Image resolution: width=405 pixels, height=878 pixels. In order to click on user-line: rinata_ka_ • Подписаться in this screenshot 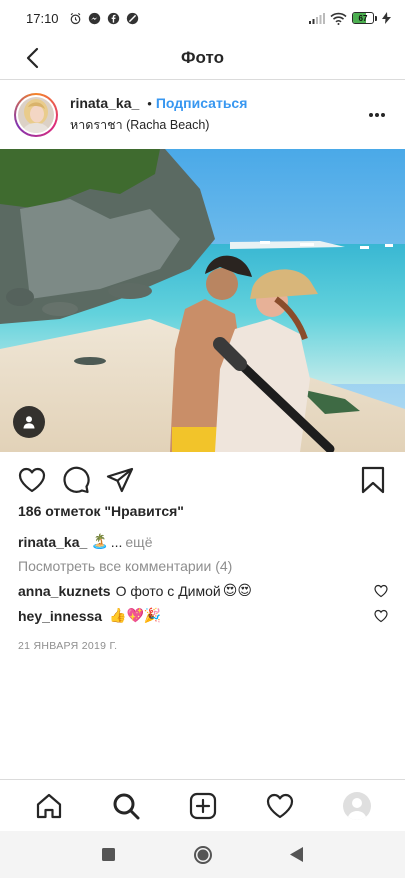, I will do `click(158, 103)`.